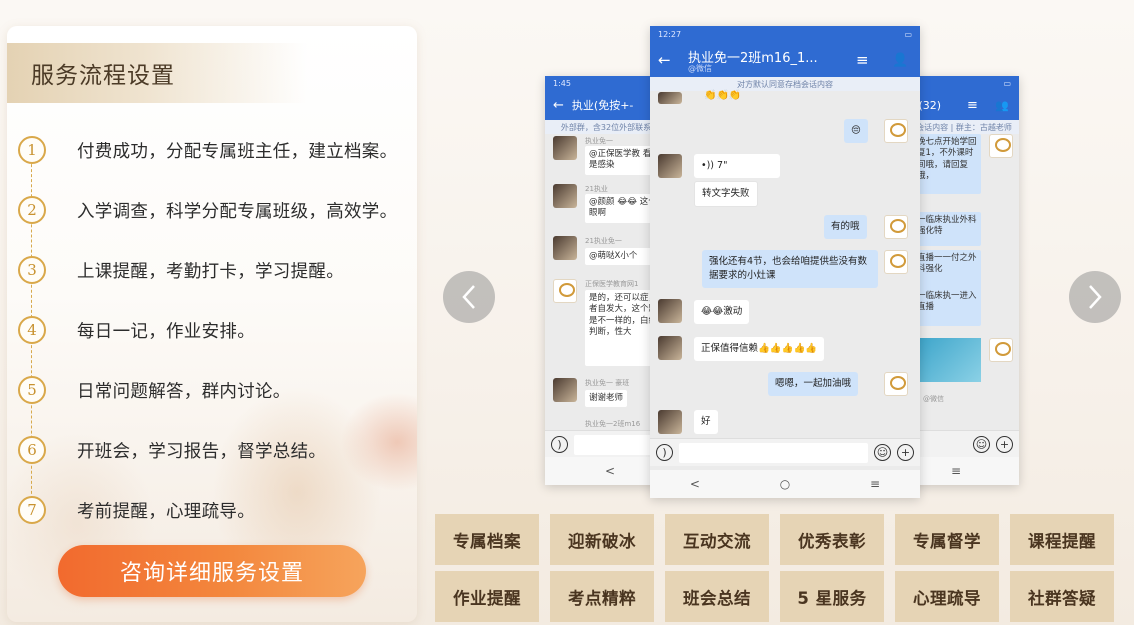 The image size is (1134, 625). I want to click on step-item: 5 日常问题解答，群内讨论。, so click(212, 390).